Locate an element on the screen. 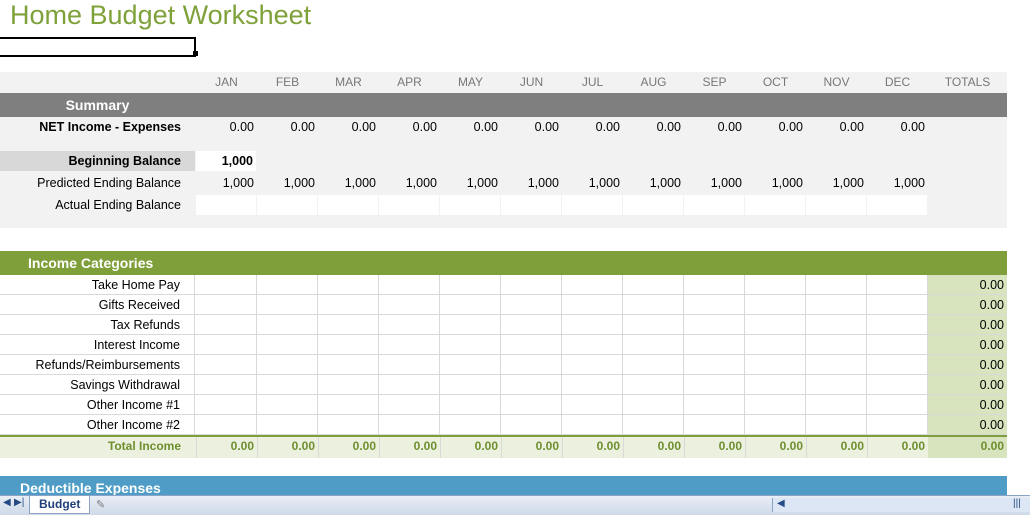  net-value-jun: 0.00 is located at coordinates (531, 127).